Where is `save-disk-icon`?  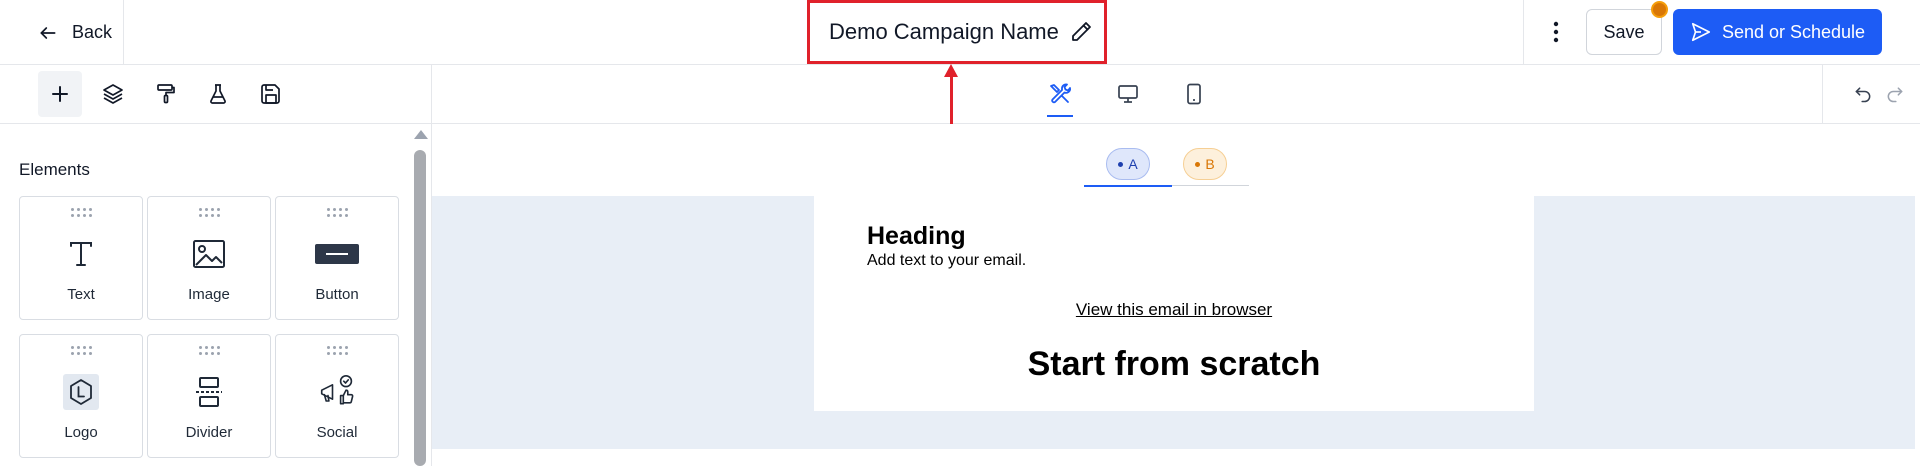
save-disk-icon is located at coordinates (270, 94).